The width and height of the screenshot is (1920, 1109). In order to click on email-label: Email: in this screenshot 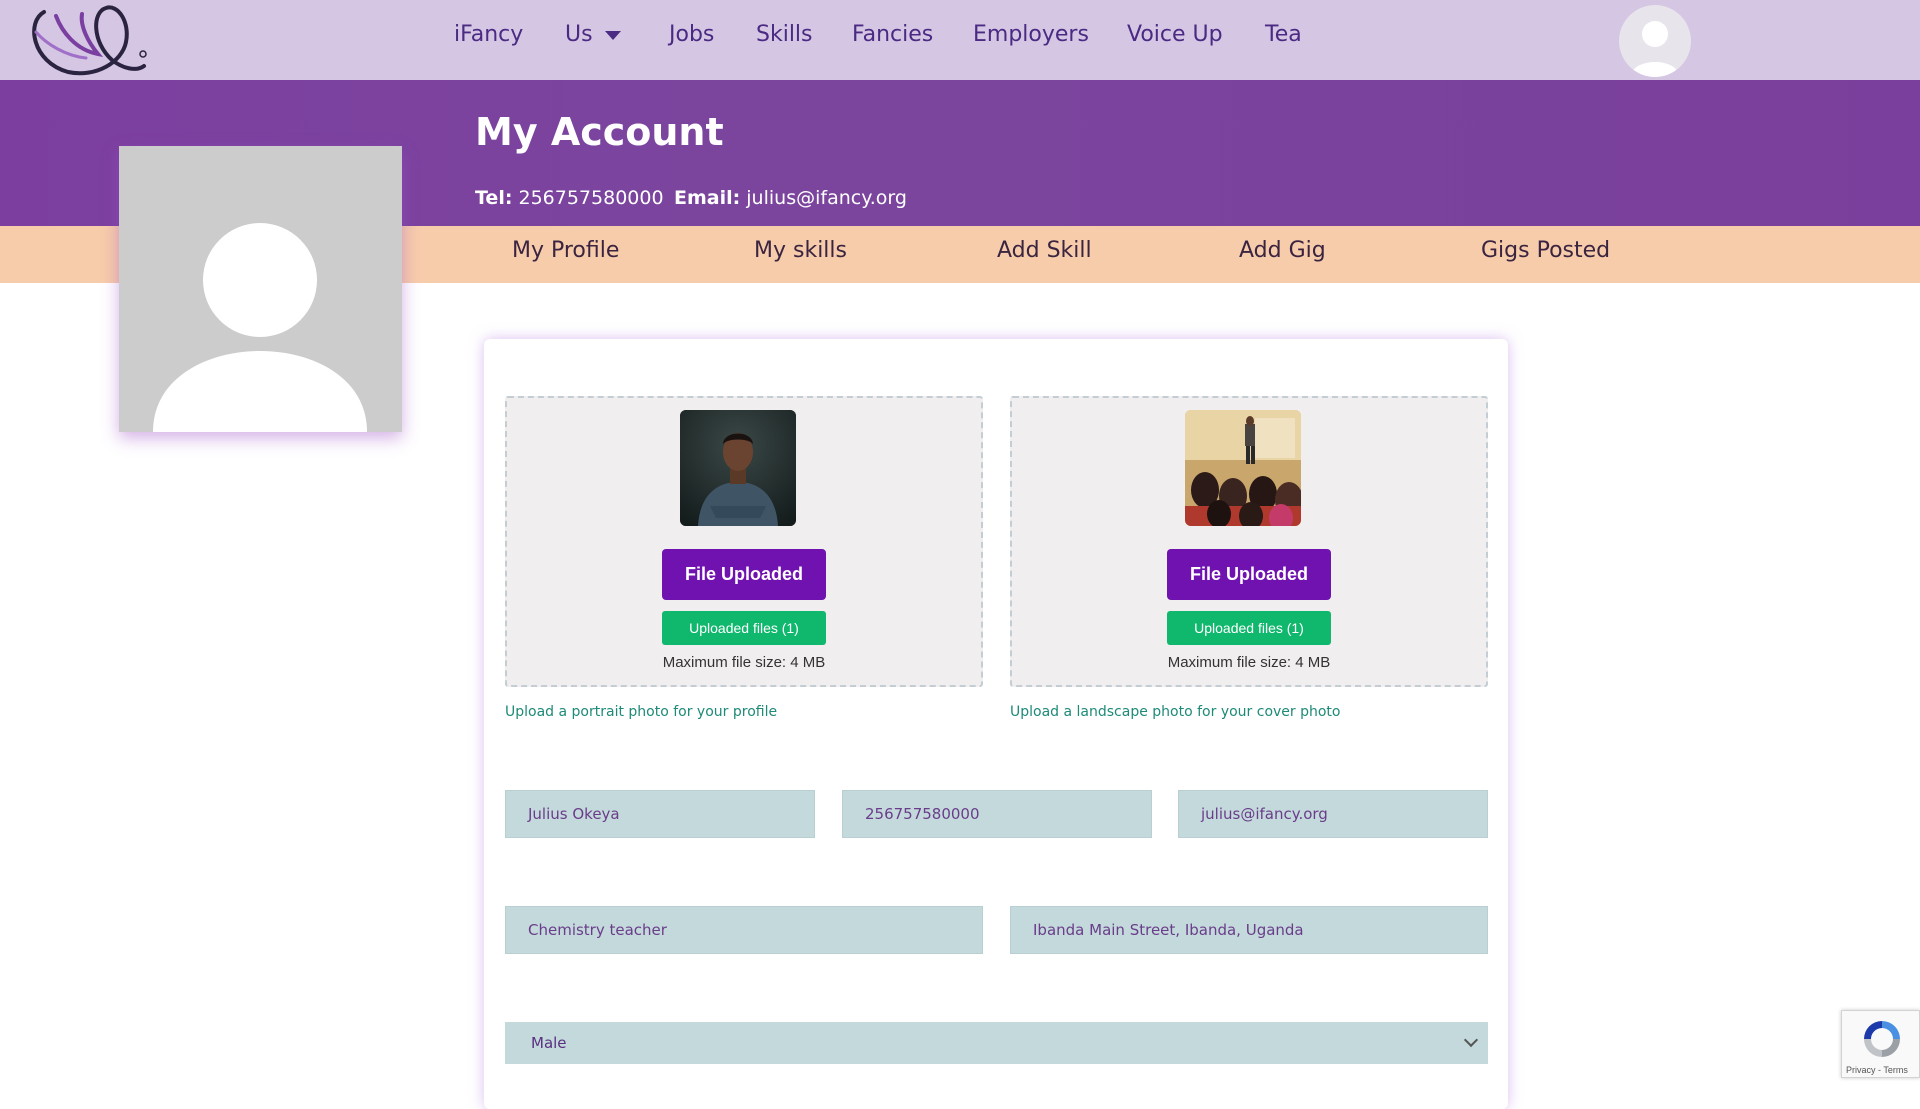, I will do `click(707, 198)`.